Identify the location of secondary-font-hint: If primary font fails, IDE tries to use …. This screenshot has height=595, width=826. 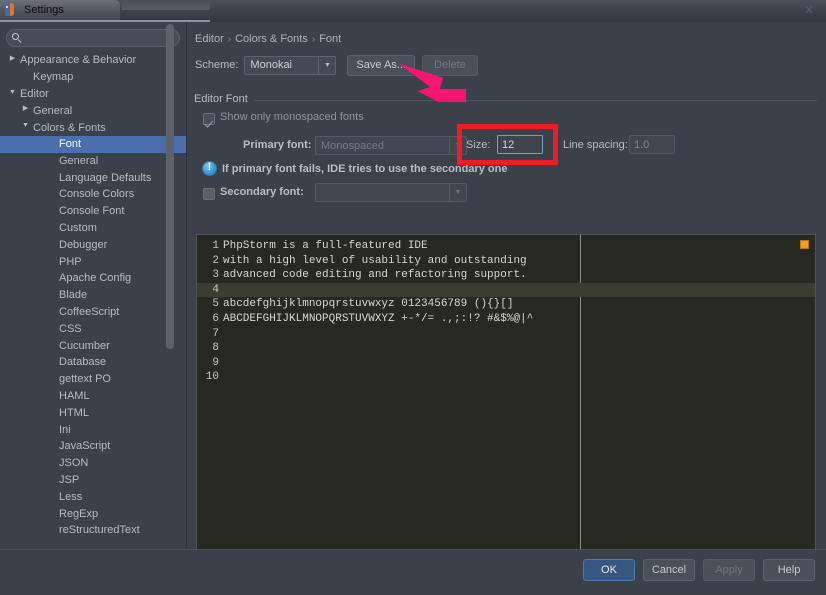
(365, 169).